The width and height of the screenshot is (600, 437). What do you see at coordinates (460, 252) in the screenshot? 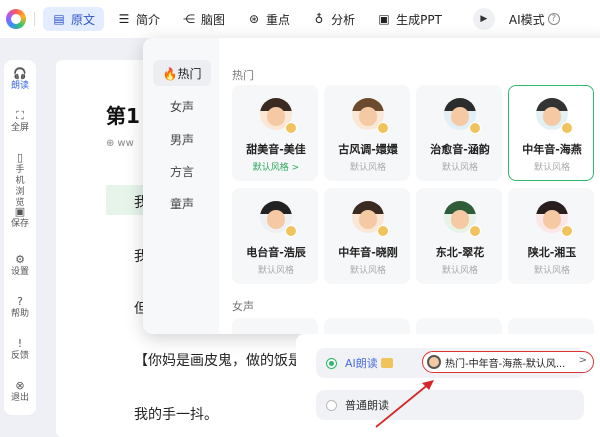
I see `voice-name: 东北-翠花` at bounding box center [460, 252].